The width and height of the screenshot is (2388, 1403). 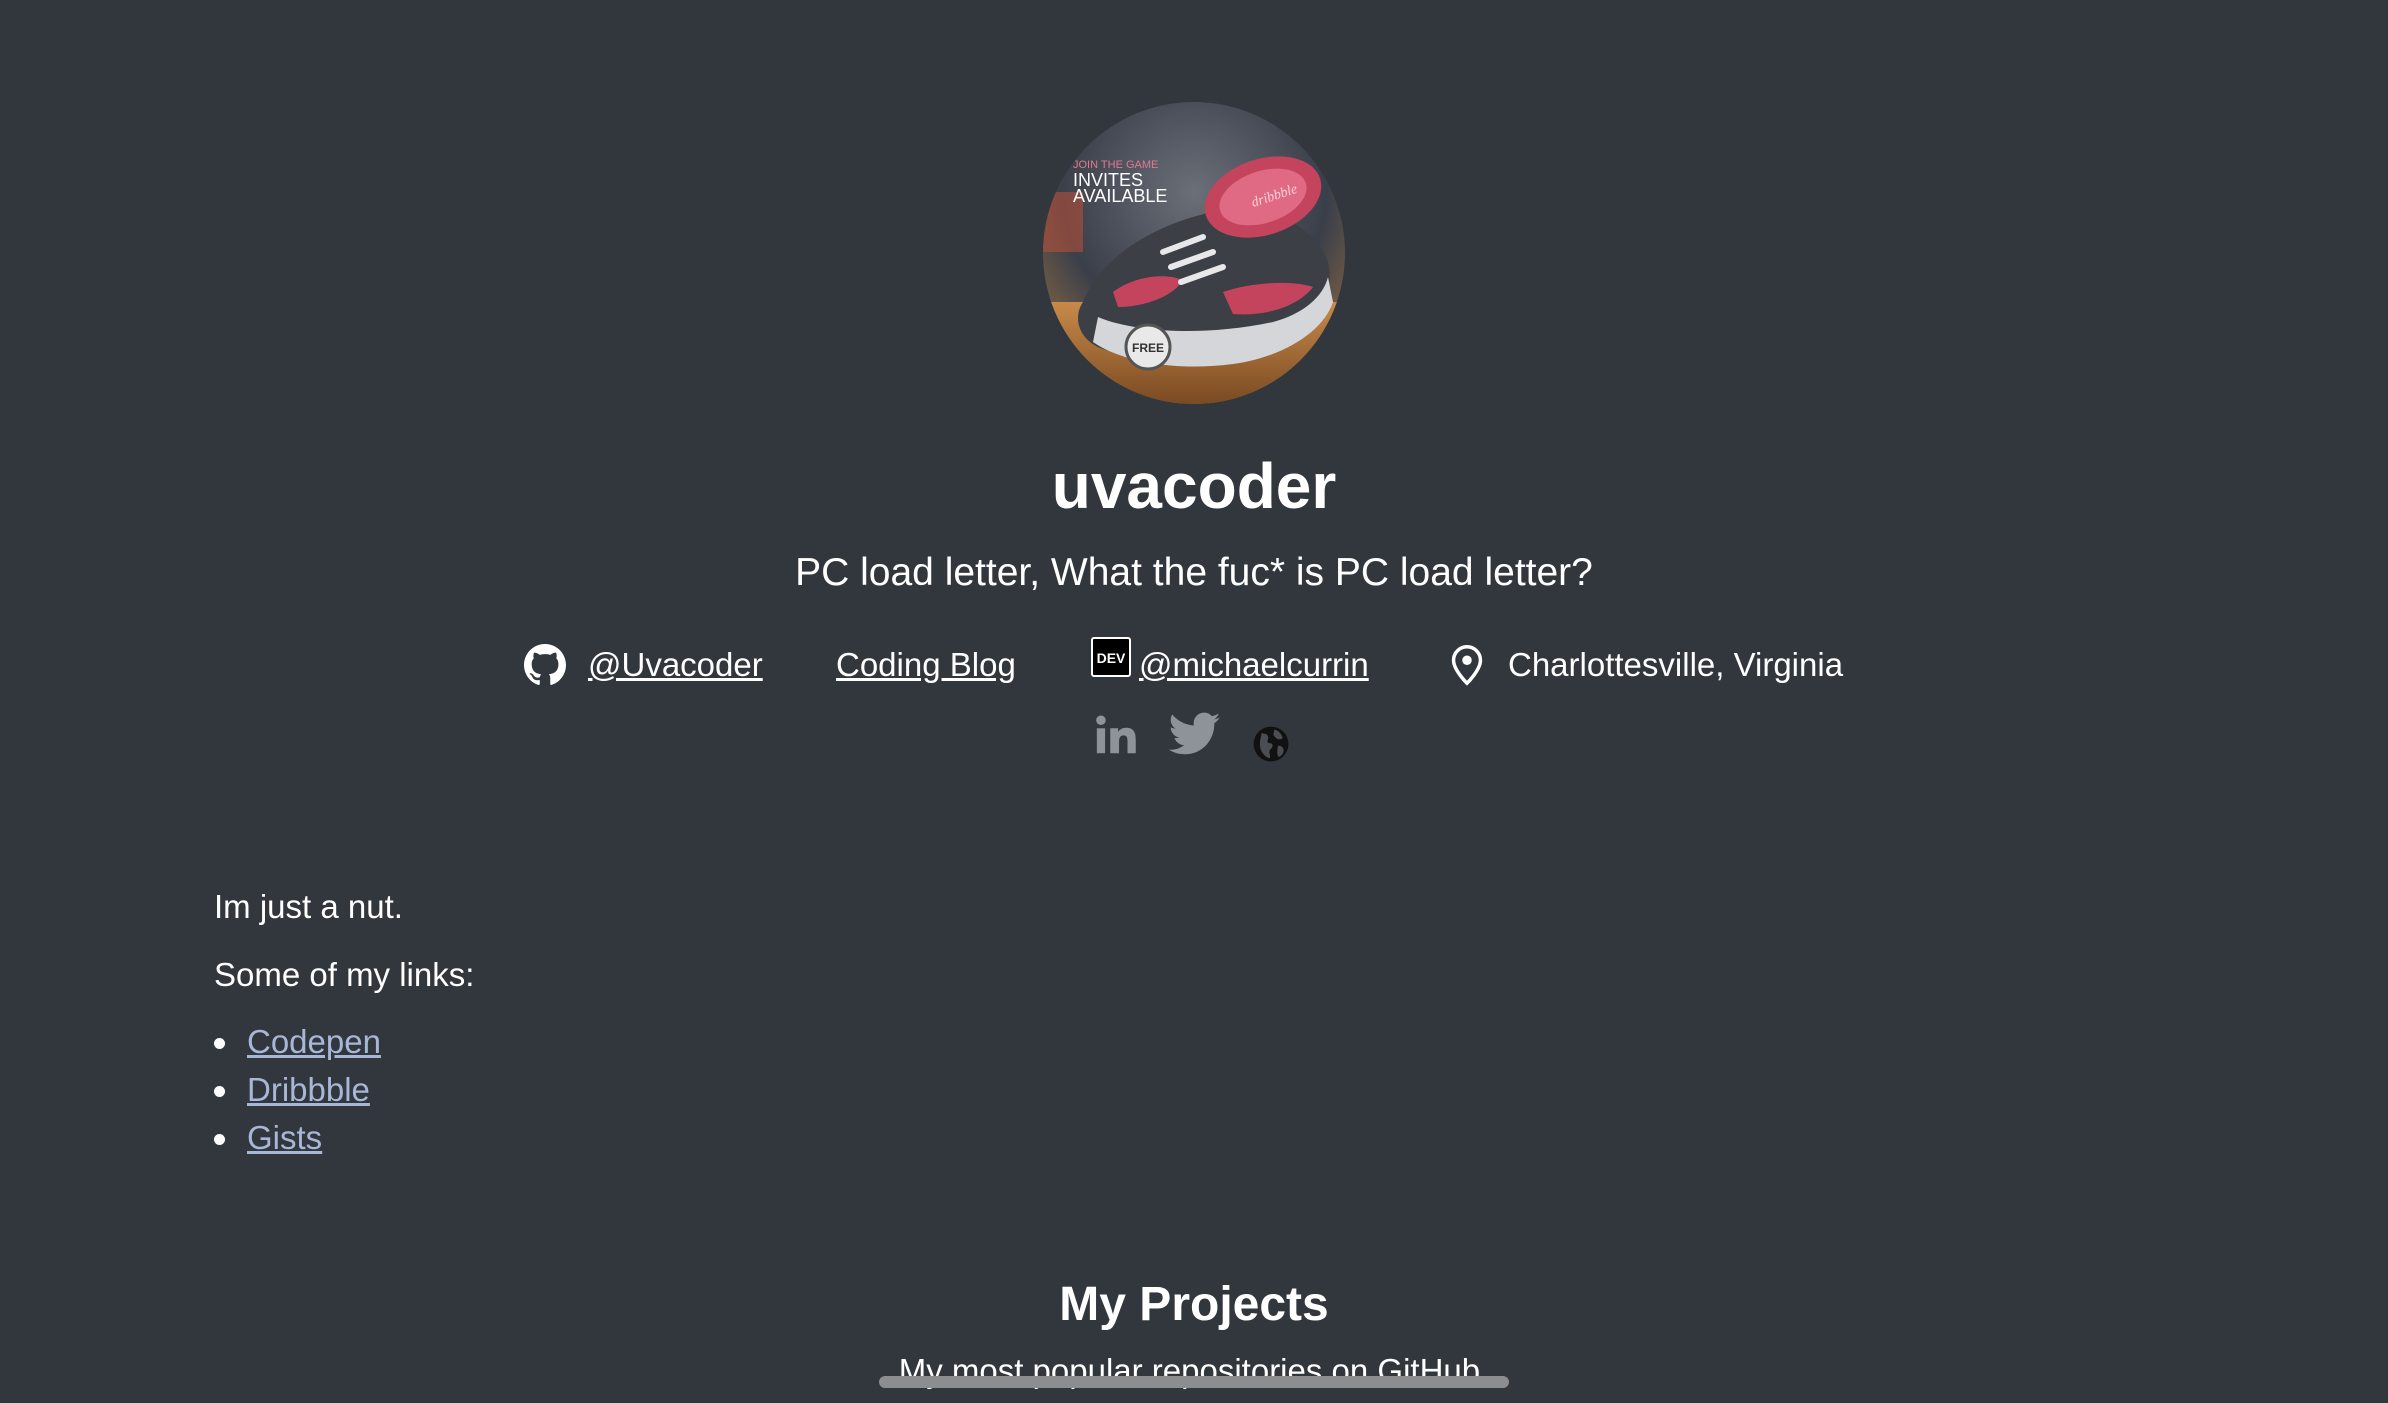 I want to click on linkedin-icon, so click(x=1116, y=735).